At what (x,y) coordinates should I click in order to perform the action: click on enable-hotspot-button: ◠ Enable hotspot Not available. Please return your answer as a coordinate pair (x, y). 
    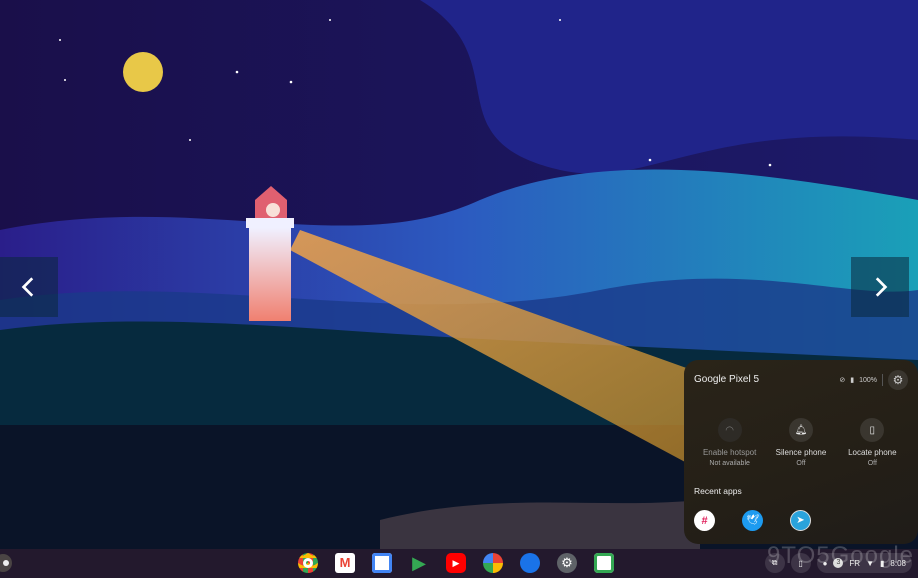
    Looking at the image, I should click on (730, 442).